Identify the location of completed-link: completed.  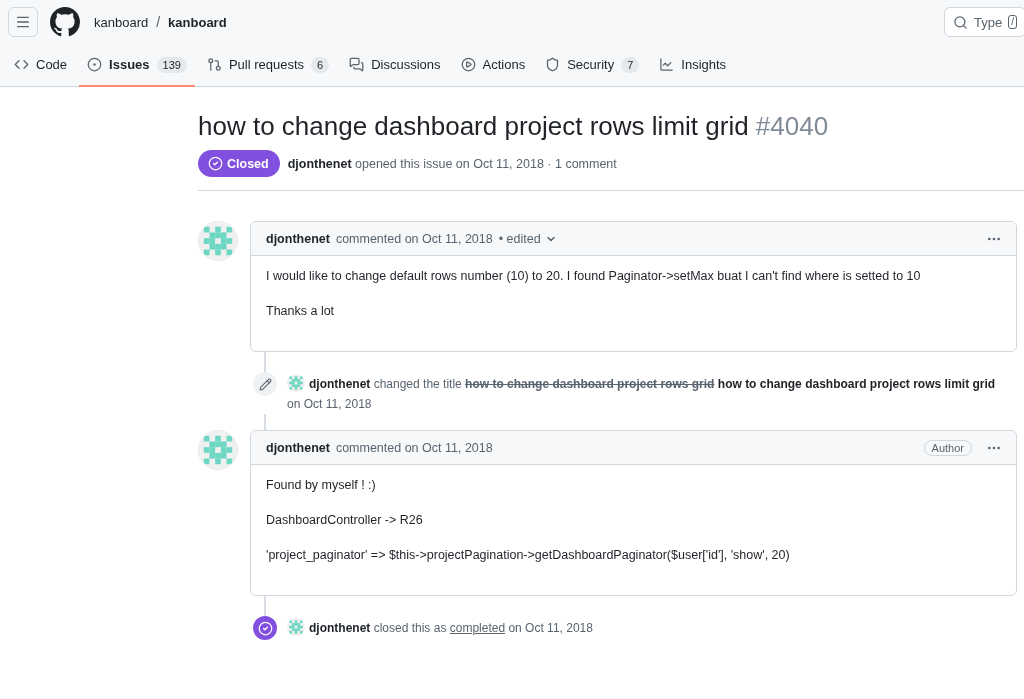
(477, 628).